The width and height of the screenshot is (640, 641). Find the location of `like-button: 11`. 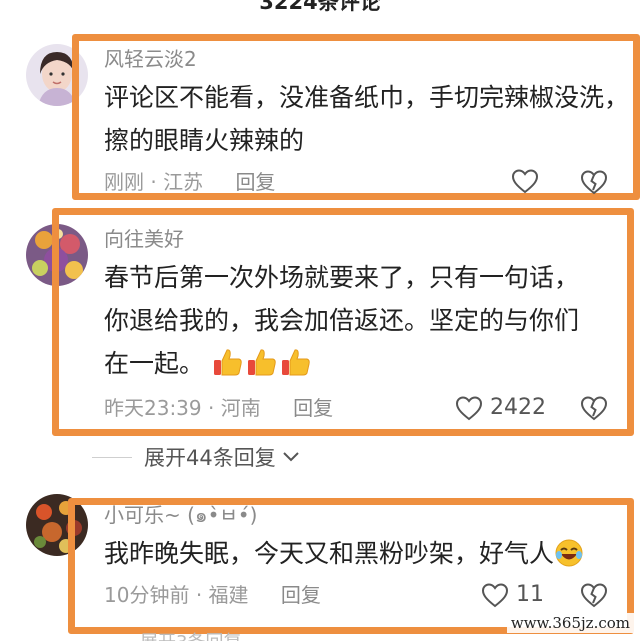

like-button: 11 is located at coordinates (512, 595).